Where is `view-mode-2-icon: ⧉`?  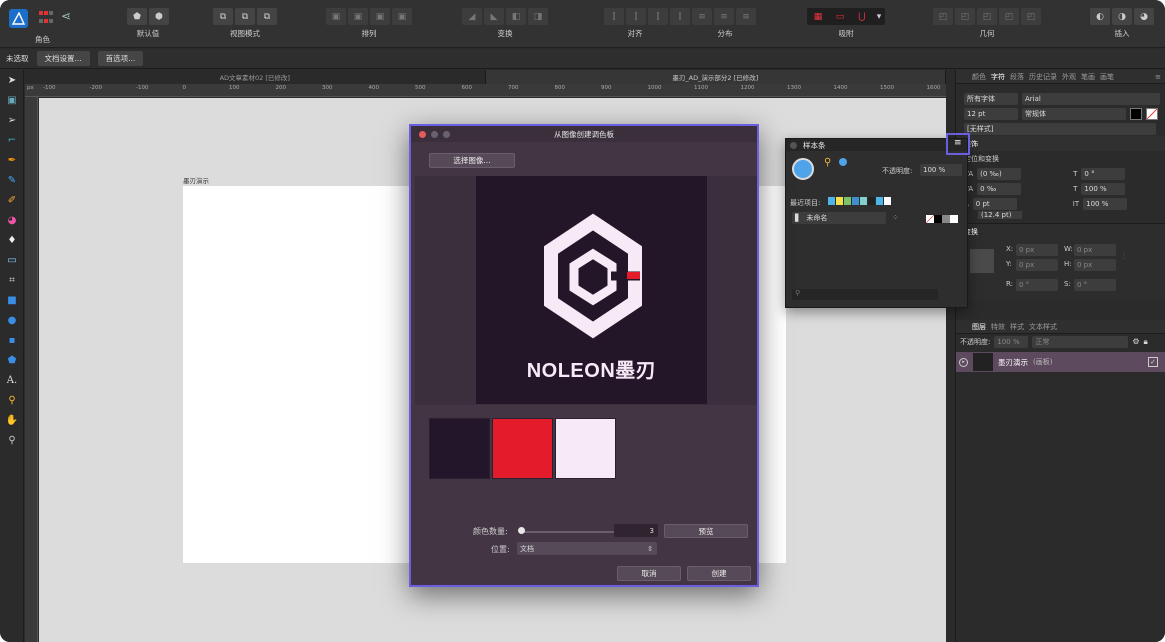 view-mode-2-icon: ⧉ is located at coordinates (245, 16).